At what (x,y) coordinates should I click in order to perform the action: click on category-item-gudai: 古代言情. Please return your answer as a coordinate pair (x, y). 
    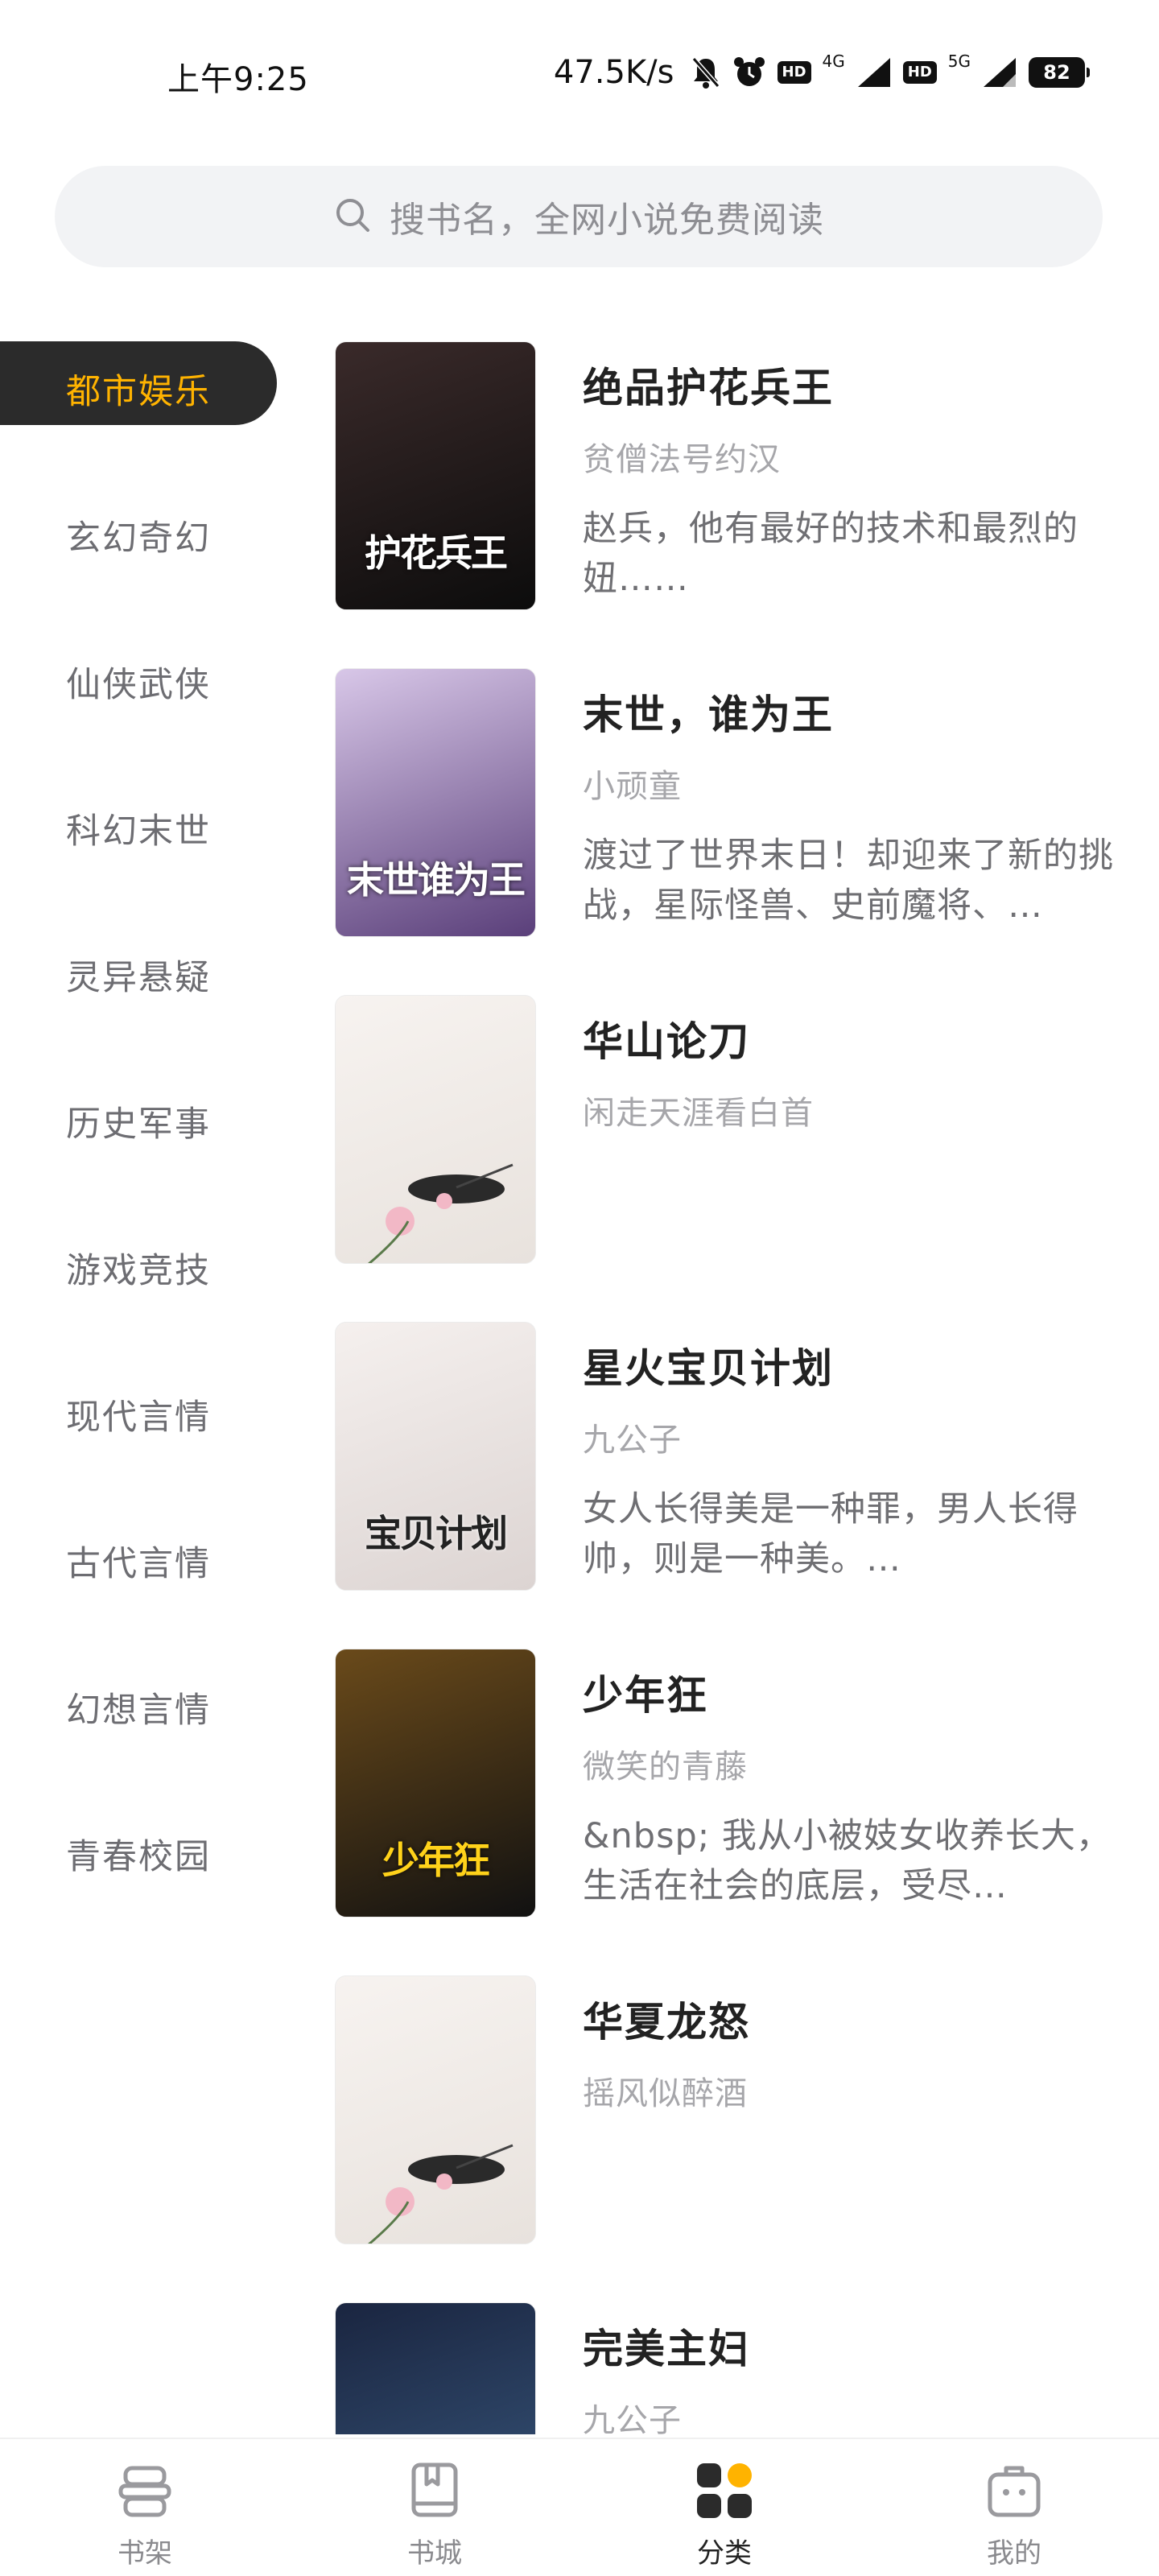
    Looking at the image, I should click on (141, 1586).